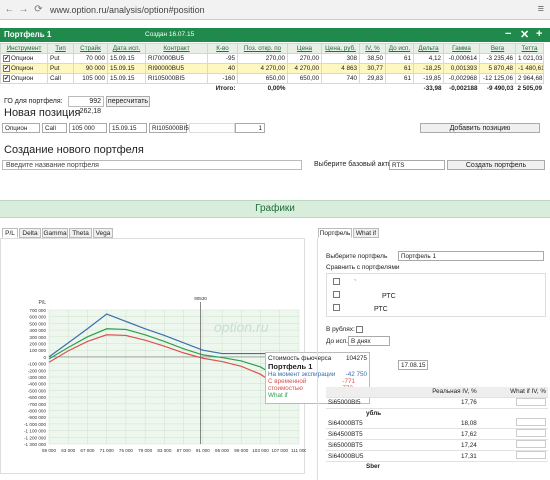  What do you see at coordinates (399, 48) in the screenshot?
I see `column-header: До исп.` at bounding box center [399, 48].